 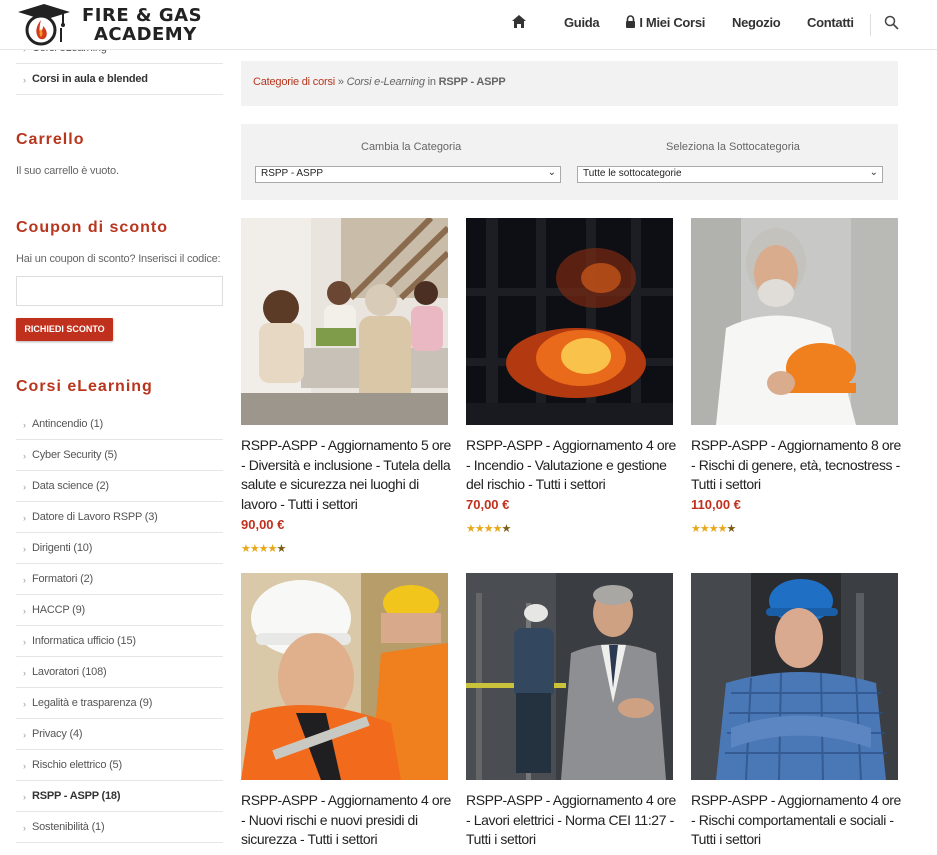 I want to click on sidebar-item-label: Cyber Security (5), so click(x=75, y=455).